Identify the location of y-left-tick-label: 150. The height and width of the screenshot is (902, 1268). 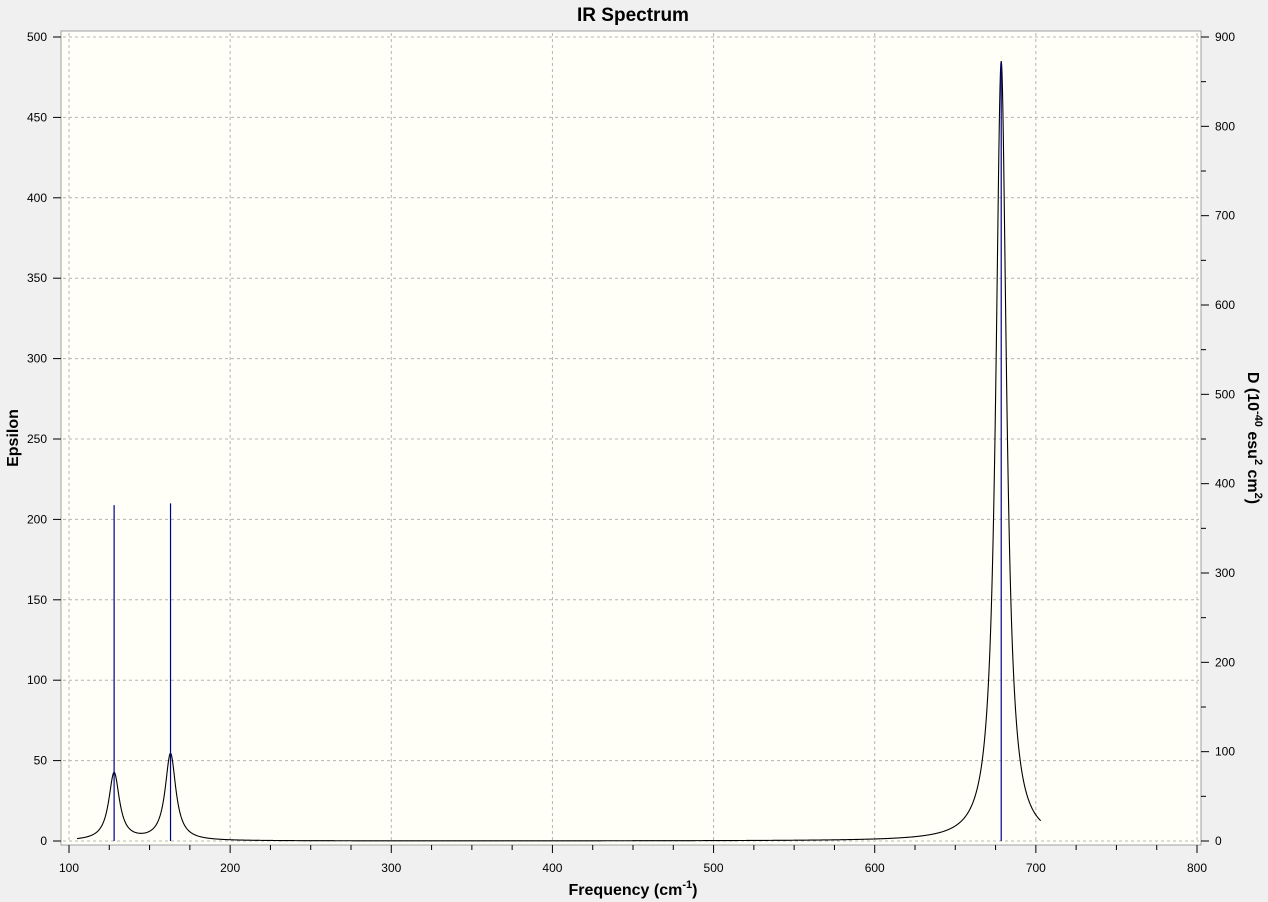
(37, 600).